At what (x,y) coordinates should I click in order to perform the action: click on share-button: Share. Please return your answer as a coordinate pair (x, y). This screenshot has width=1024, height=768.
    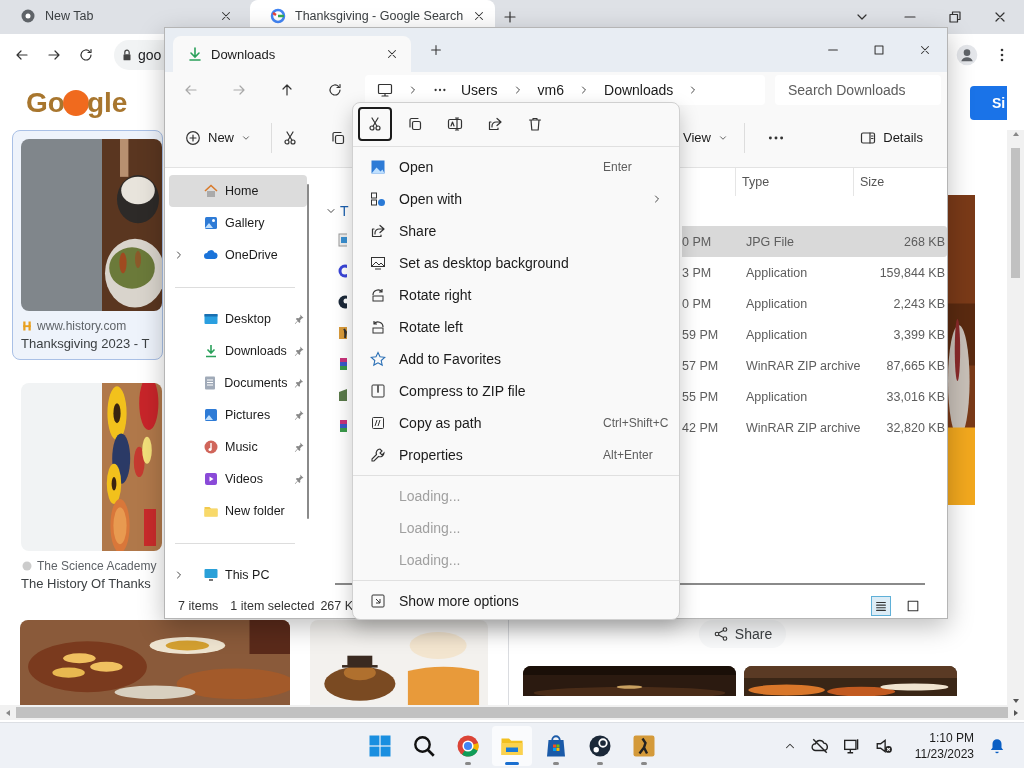
    Looking at the image, I should click on (742, 634).